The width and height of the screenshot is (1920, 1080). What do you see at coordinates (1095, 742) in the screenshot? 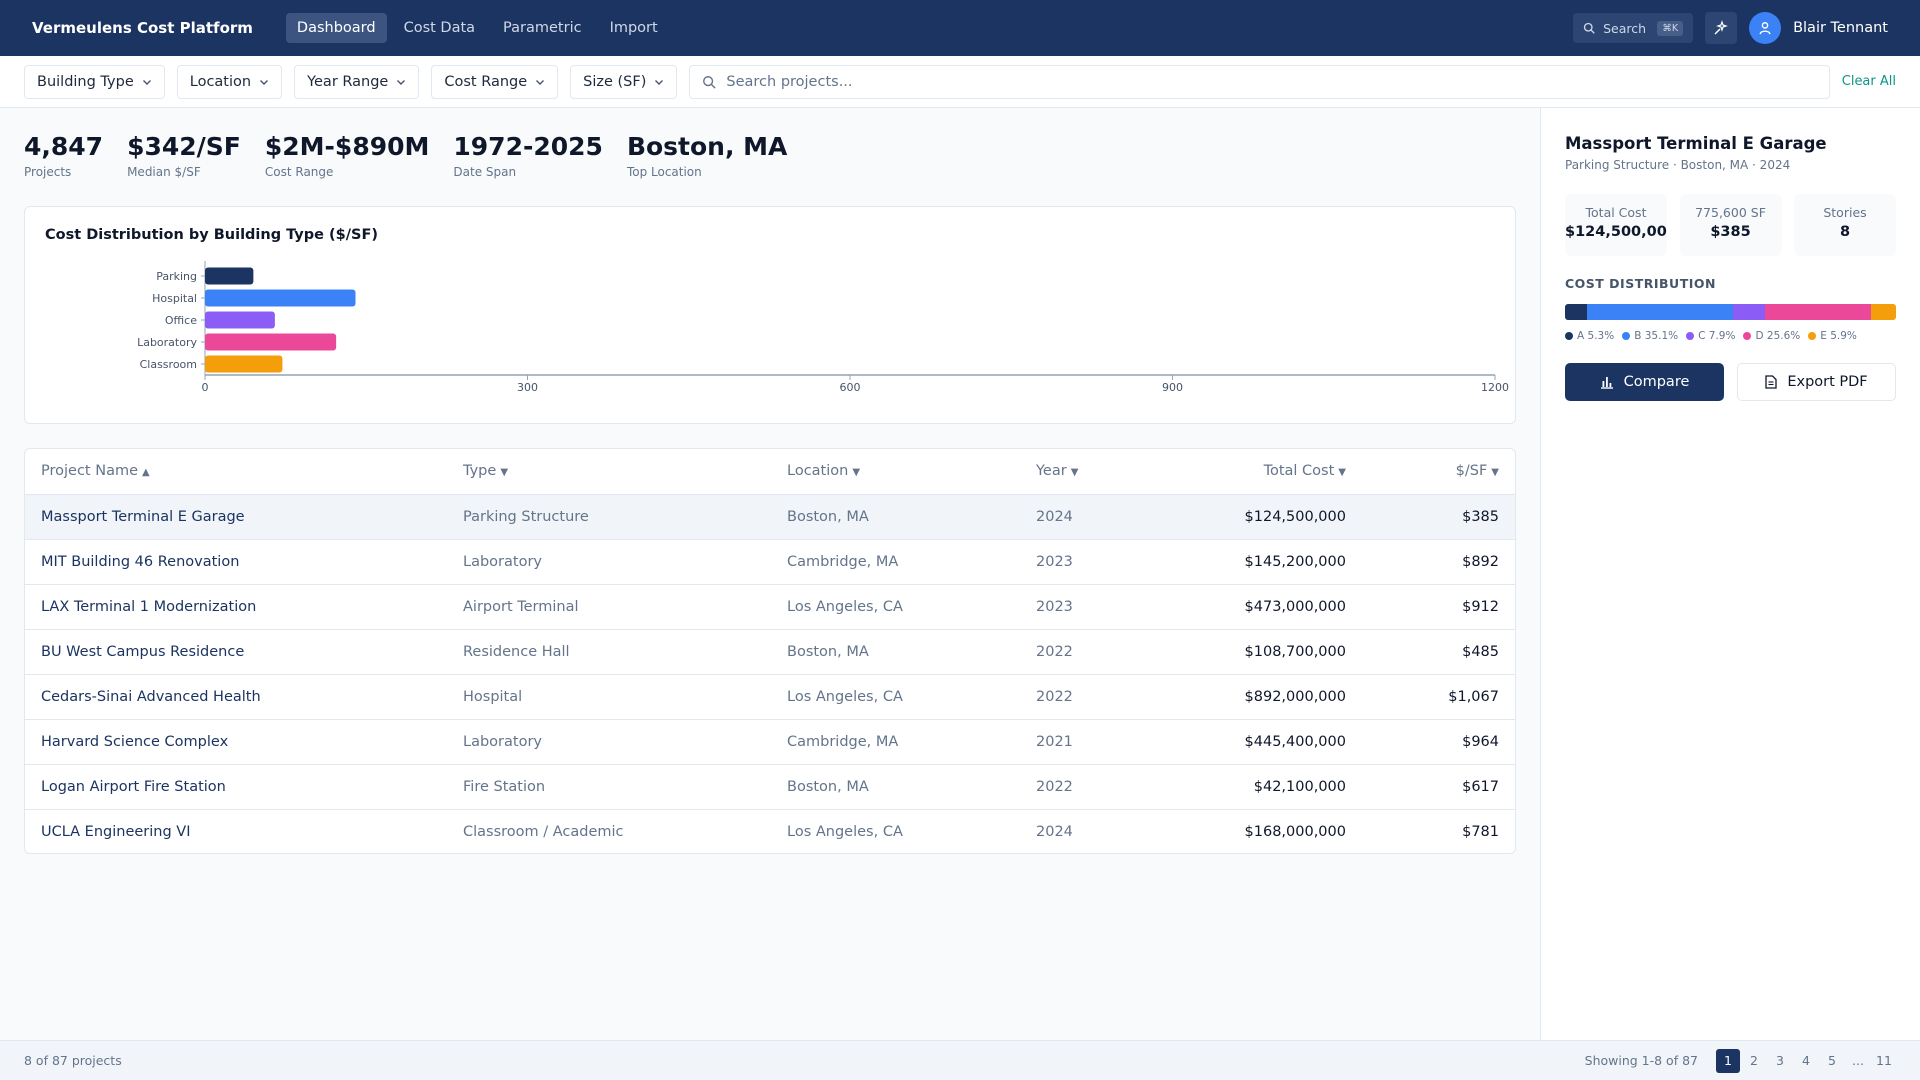
I see `cell-year: 2021` at bounding box center [1095, 742].